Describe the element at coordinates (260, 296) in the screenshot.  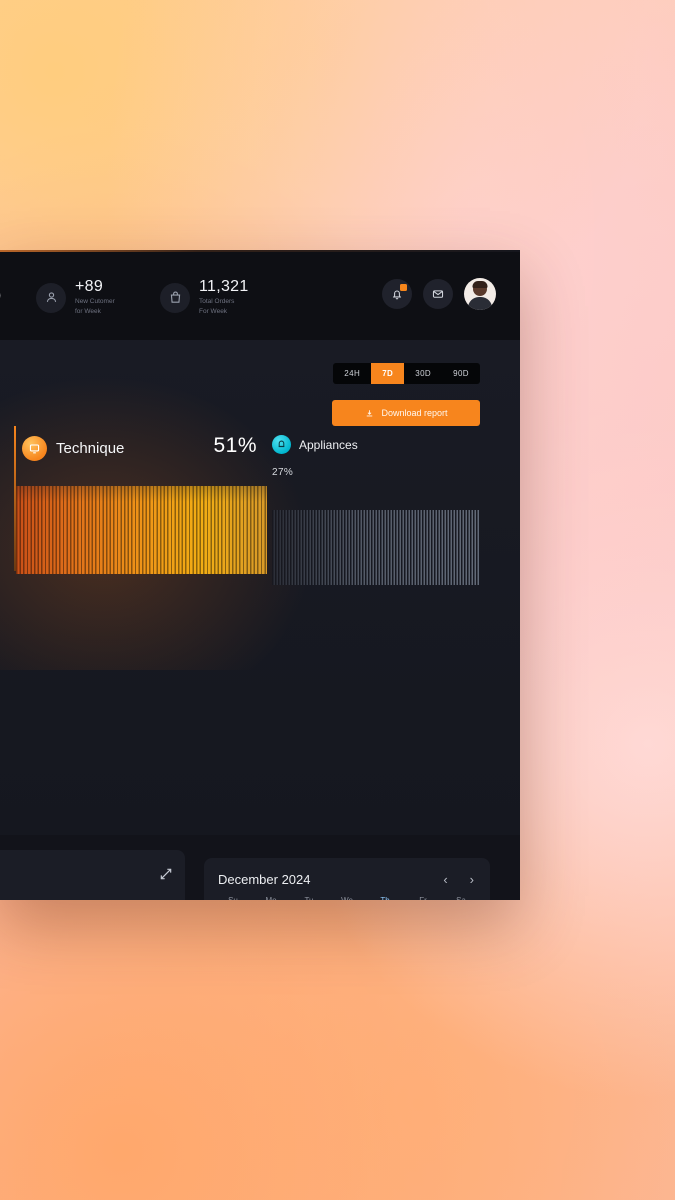
I see `dashboard-header: 0 +89 New Cutomer for Week 11,321 To` at that location.